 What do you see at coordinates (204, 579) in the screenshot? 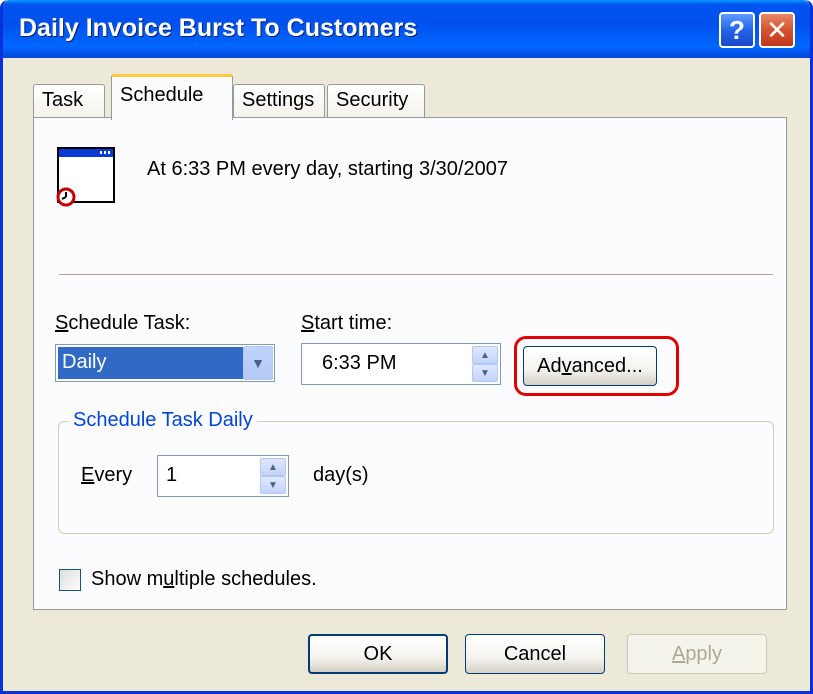
I see `show-multiple-schedules-label: Show multiple schedules.` at bounding box center [204, 579].